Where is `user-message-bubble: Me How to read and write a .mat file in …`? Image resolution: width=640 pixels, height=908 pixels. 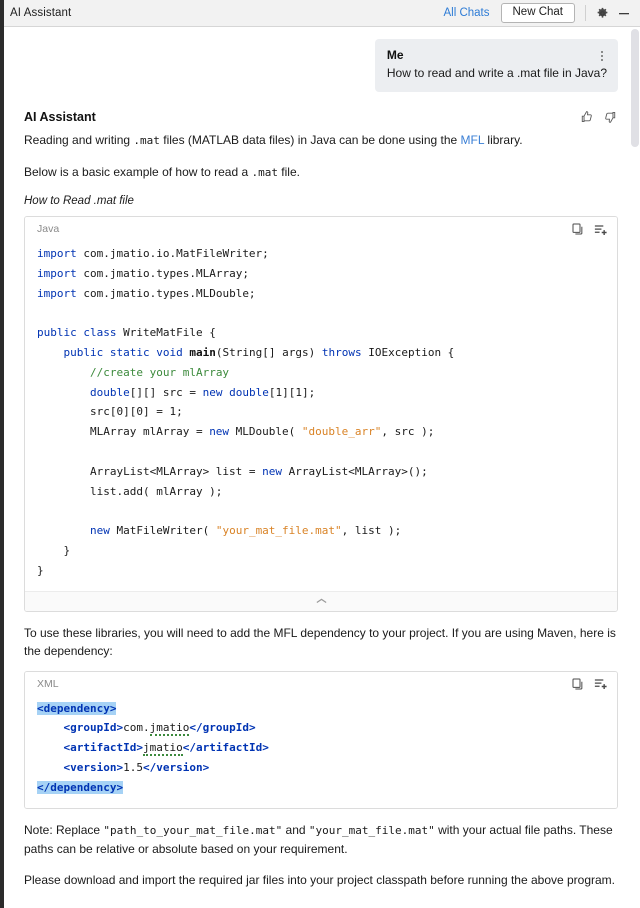 user-message-bubble: Me How to read and write a .mat file in … is located at coordinates (496, 65).